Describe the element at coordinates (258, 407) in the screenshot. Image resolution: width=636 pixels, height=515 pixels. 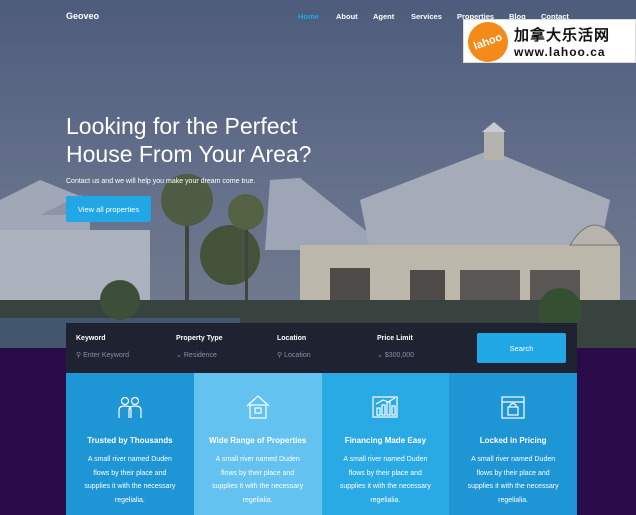
I see `house-icon` at that location.